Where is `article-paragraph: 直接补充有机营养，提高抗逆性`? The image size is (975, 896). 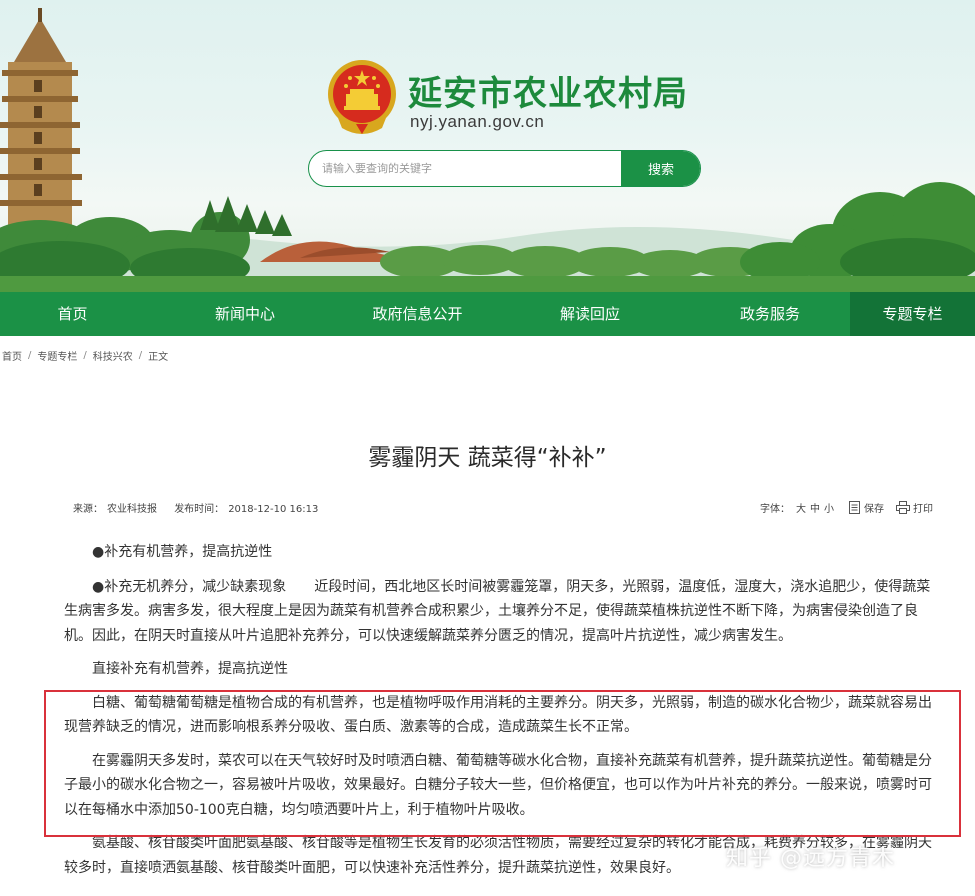 article-paragraph: 直接补充有机营养，提高抗逆性 is located at coordinates (190, 669).